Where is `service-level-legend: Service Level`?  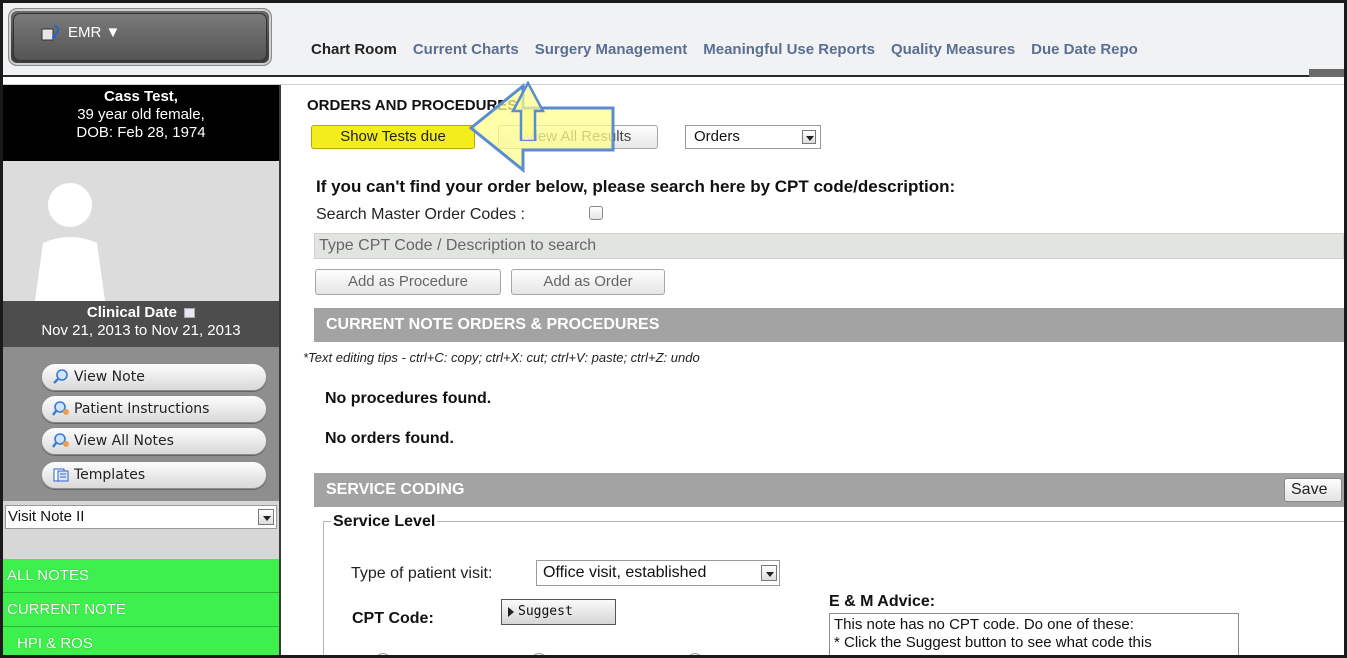
service-level-legend: Service Level is located at coordinates (384, 522).